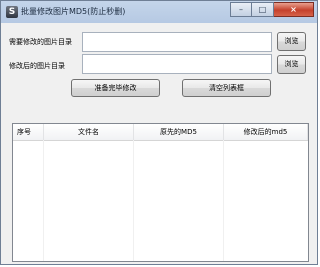  What do you see at coordinates (37, 66) in the screenshot?
I see `dest-dir-label: 修改后的图片目录` at bounding box center [37, 66].